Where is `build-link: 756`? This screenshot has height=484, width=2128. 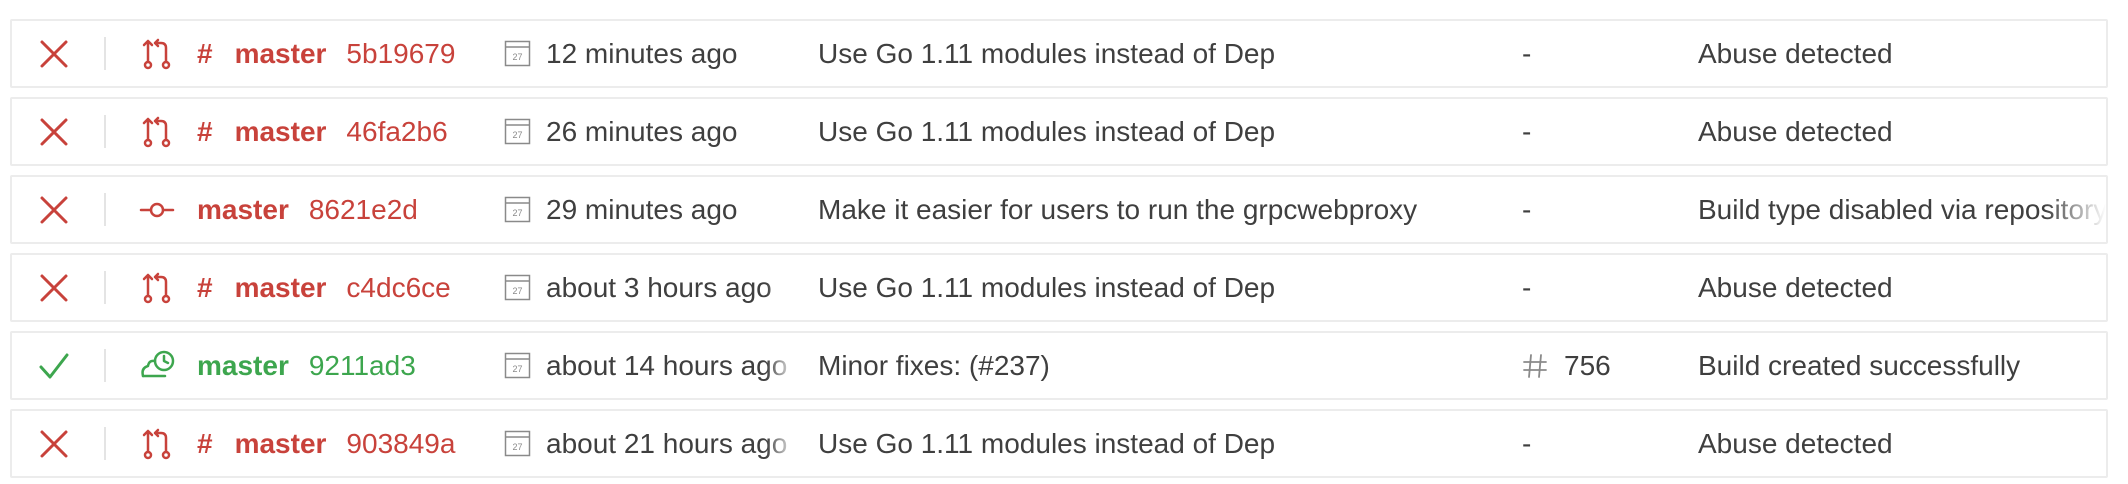
build-link: 756 is located at coordinates (1607, 365).